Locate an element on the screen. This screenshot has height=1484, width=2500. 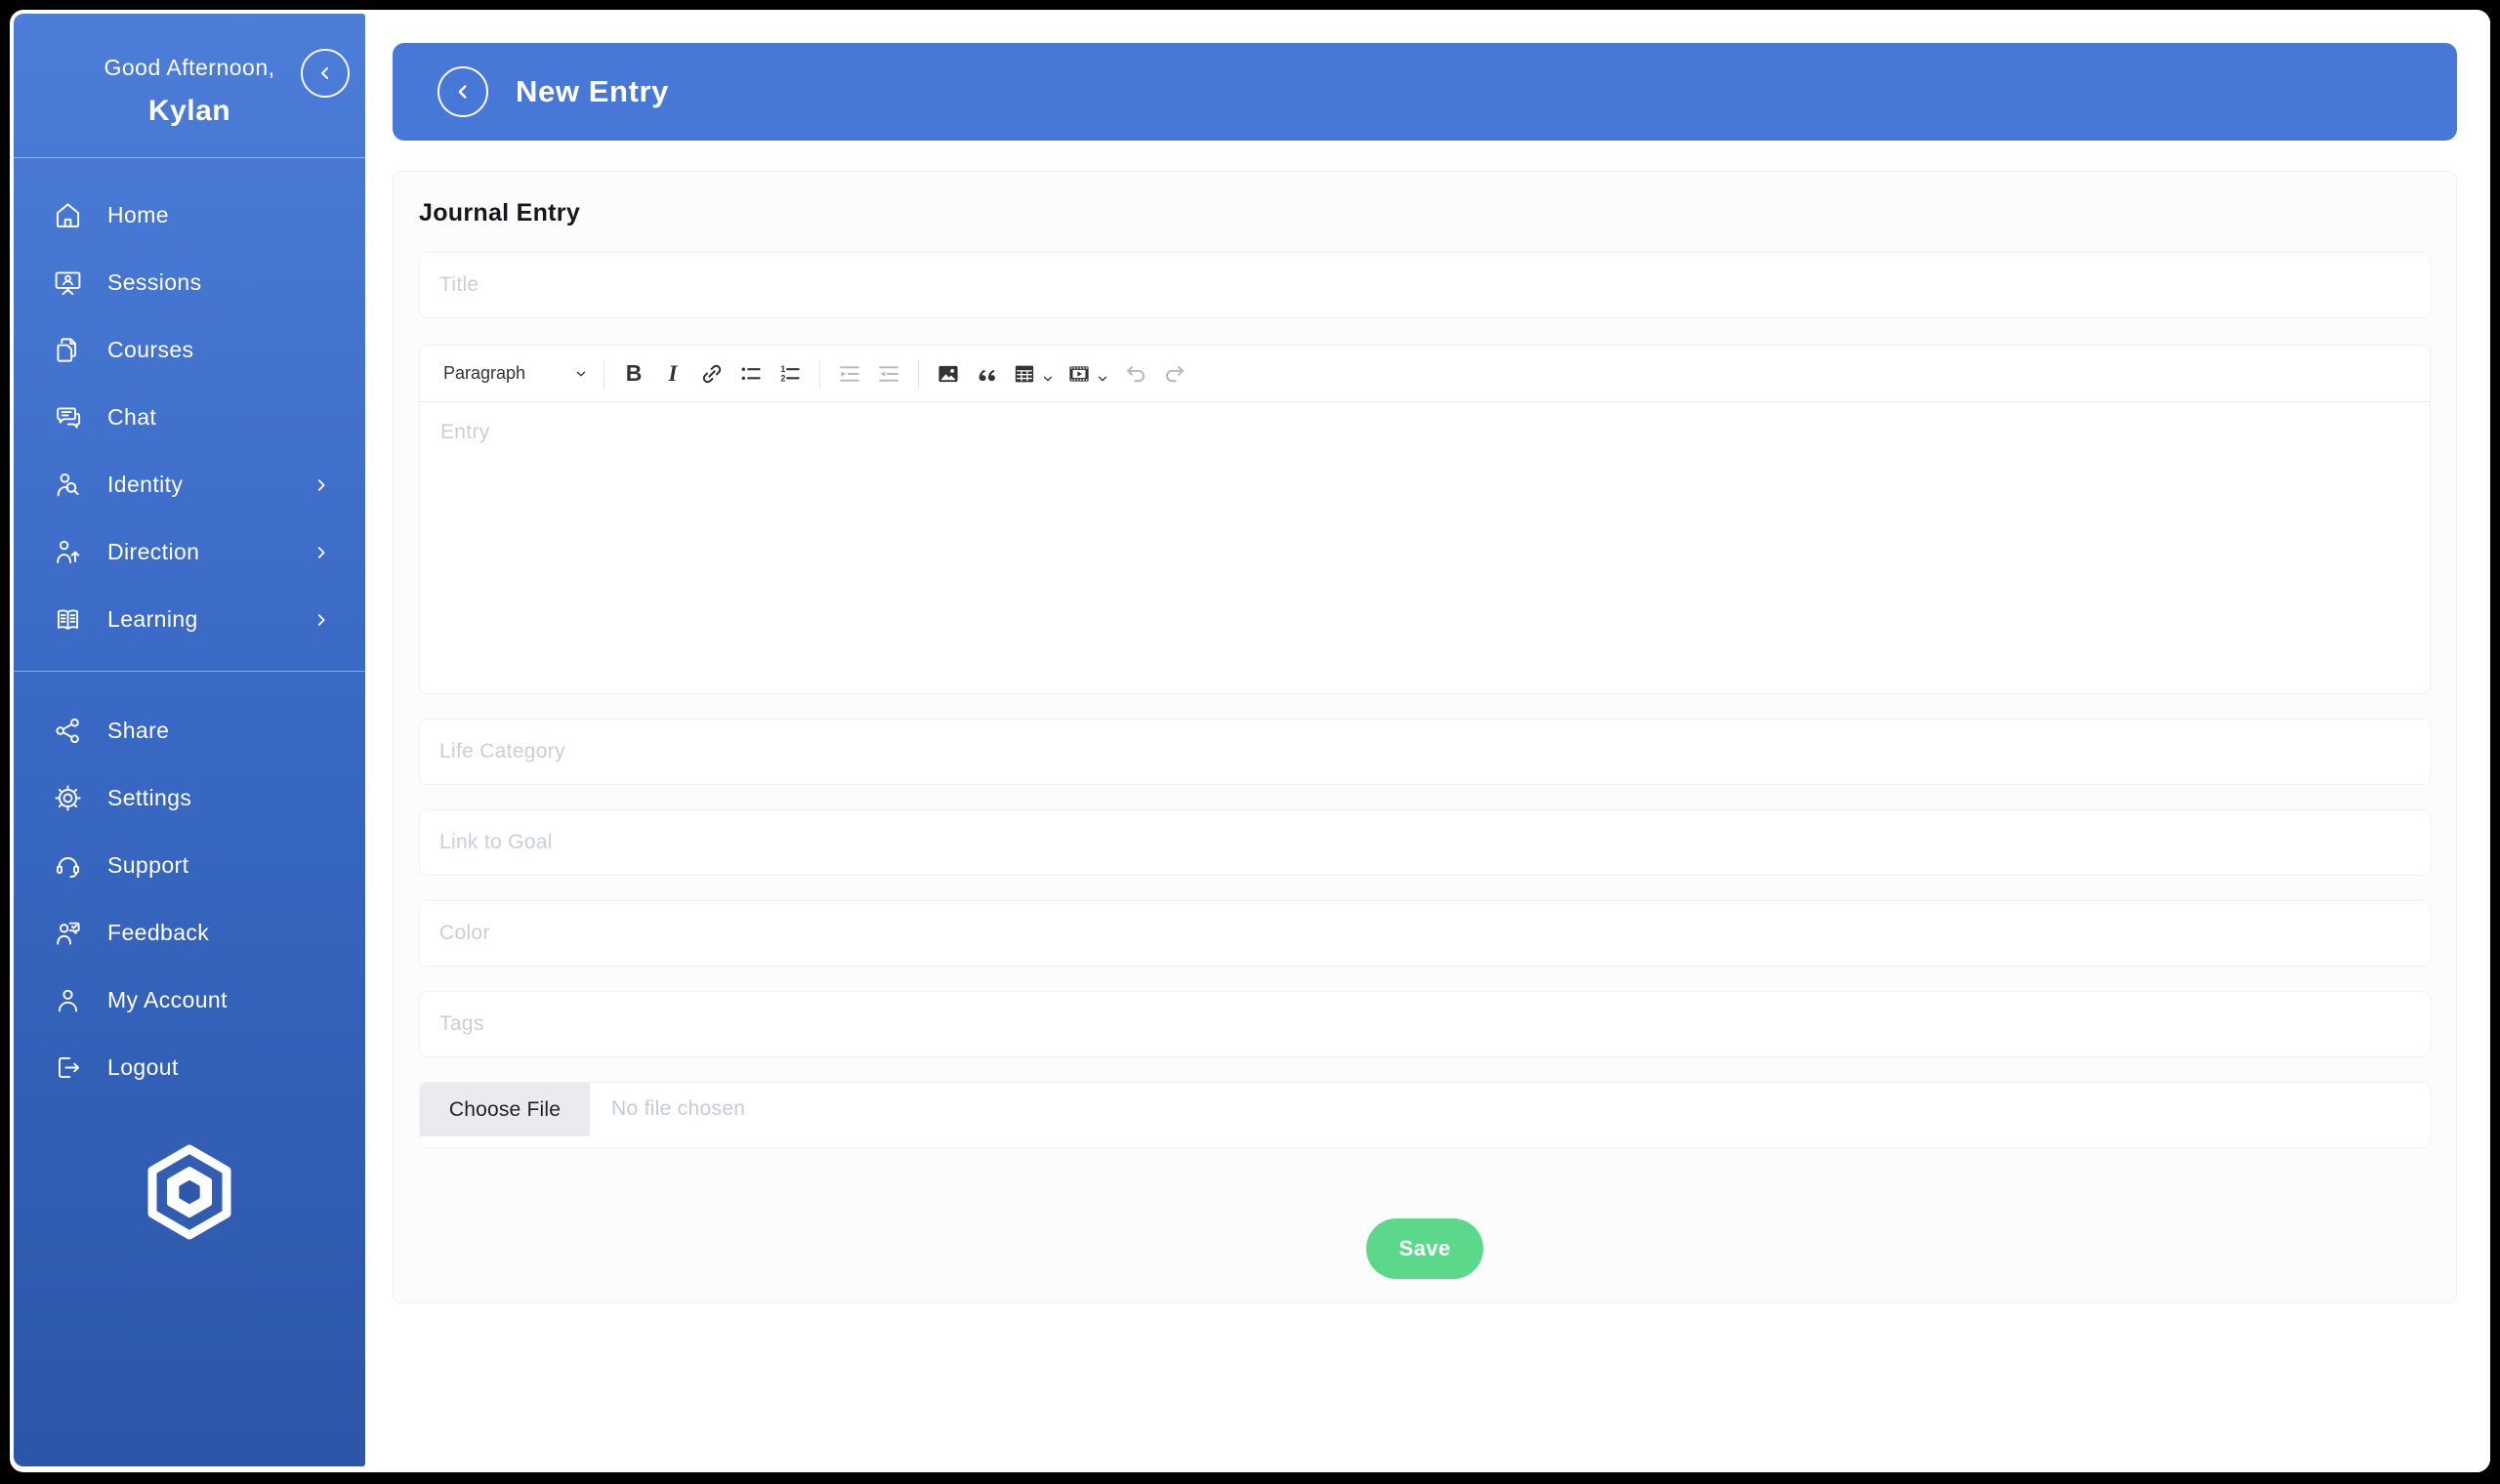
sidebar-item-identity: Identity is located at coordinates (189, 485).